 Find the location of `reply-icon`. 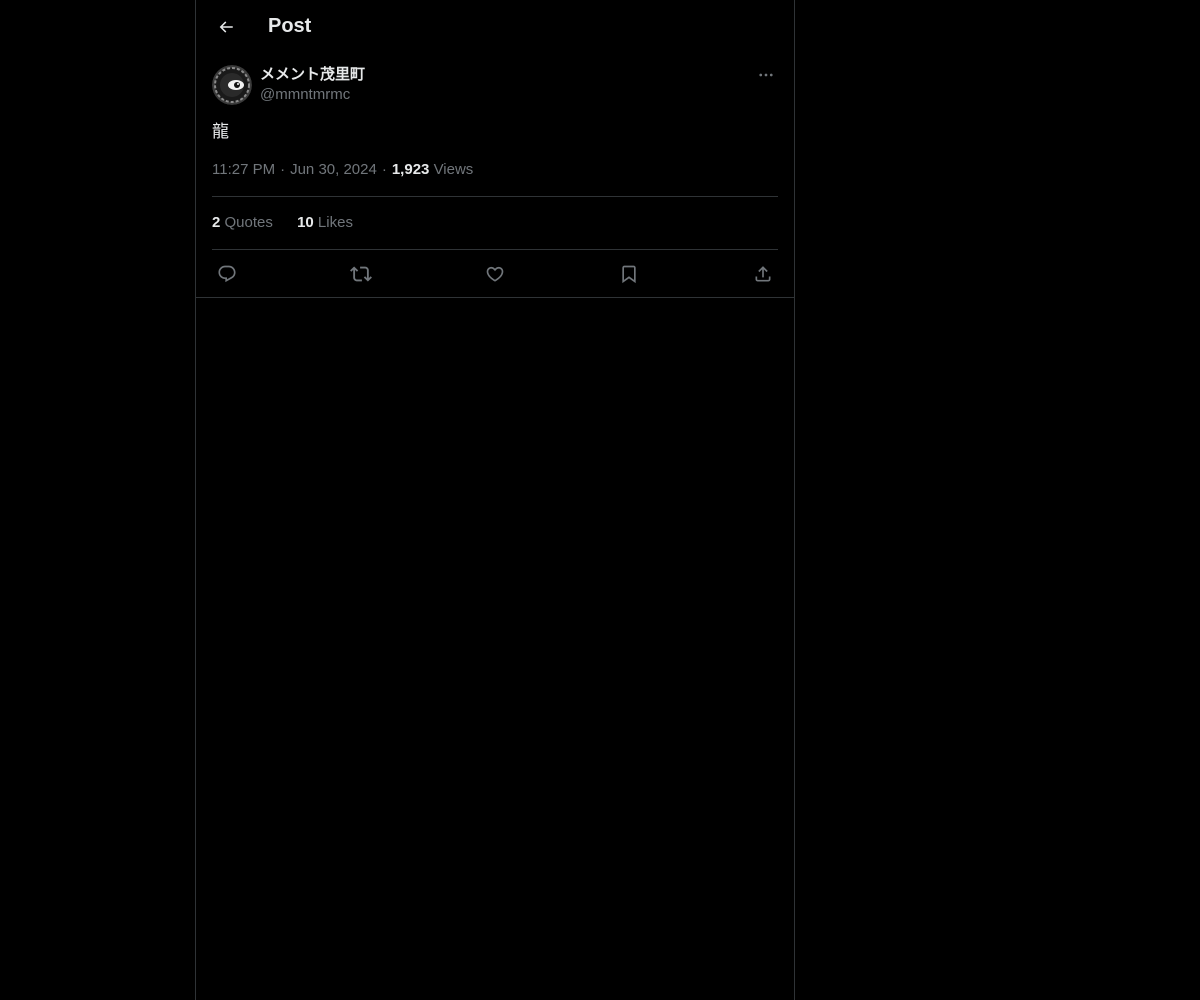

reply-icon is located at coordinates (227, 274).